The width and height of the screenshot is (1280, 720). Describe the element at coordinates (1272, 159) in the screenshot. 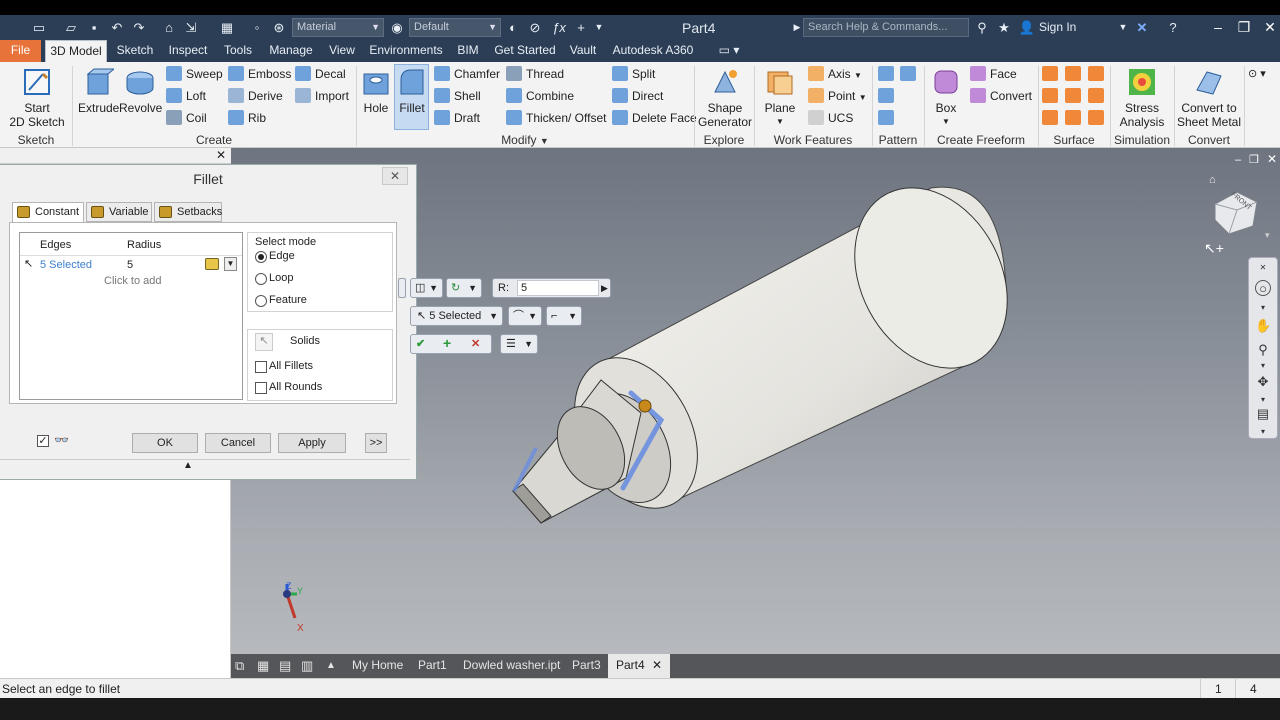

I see `viewport-close-icon: ✕` at that location.